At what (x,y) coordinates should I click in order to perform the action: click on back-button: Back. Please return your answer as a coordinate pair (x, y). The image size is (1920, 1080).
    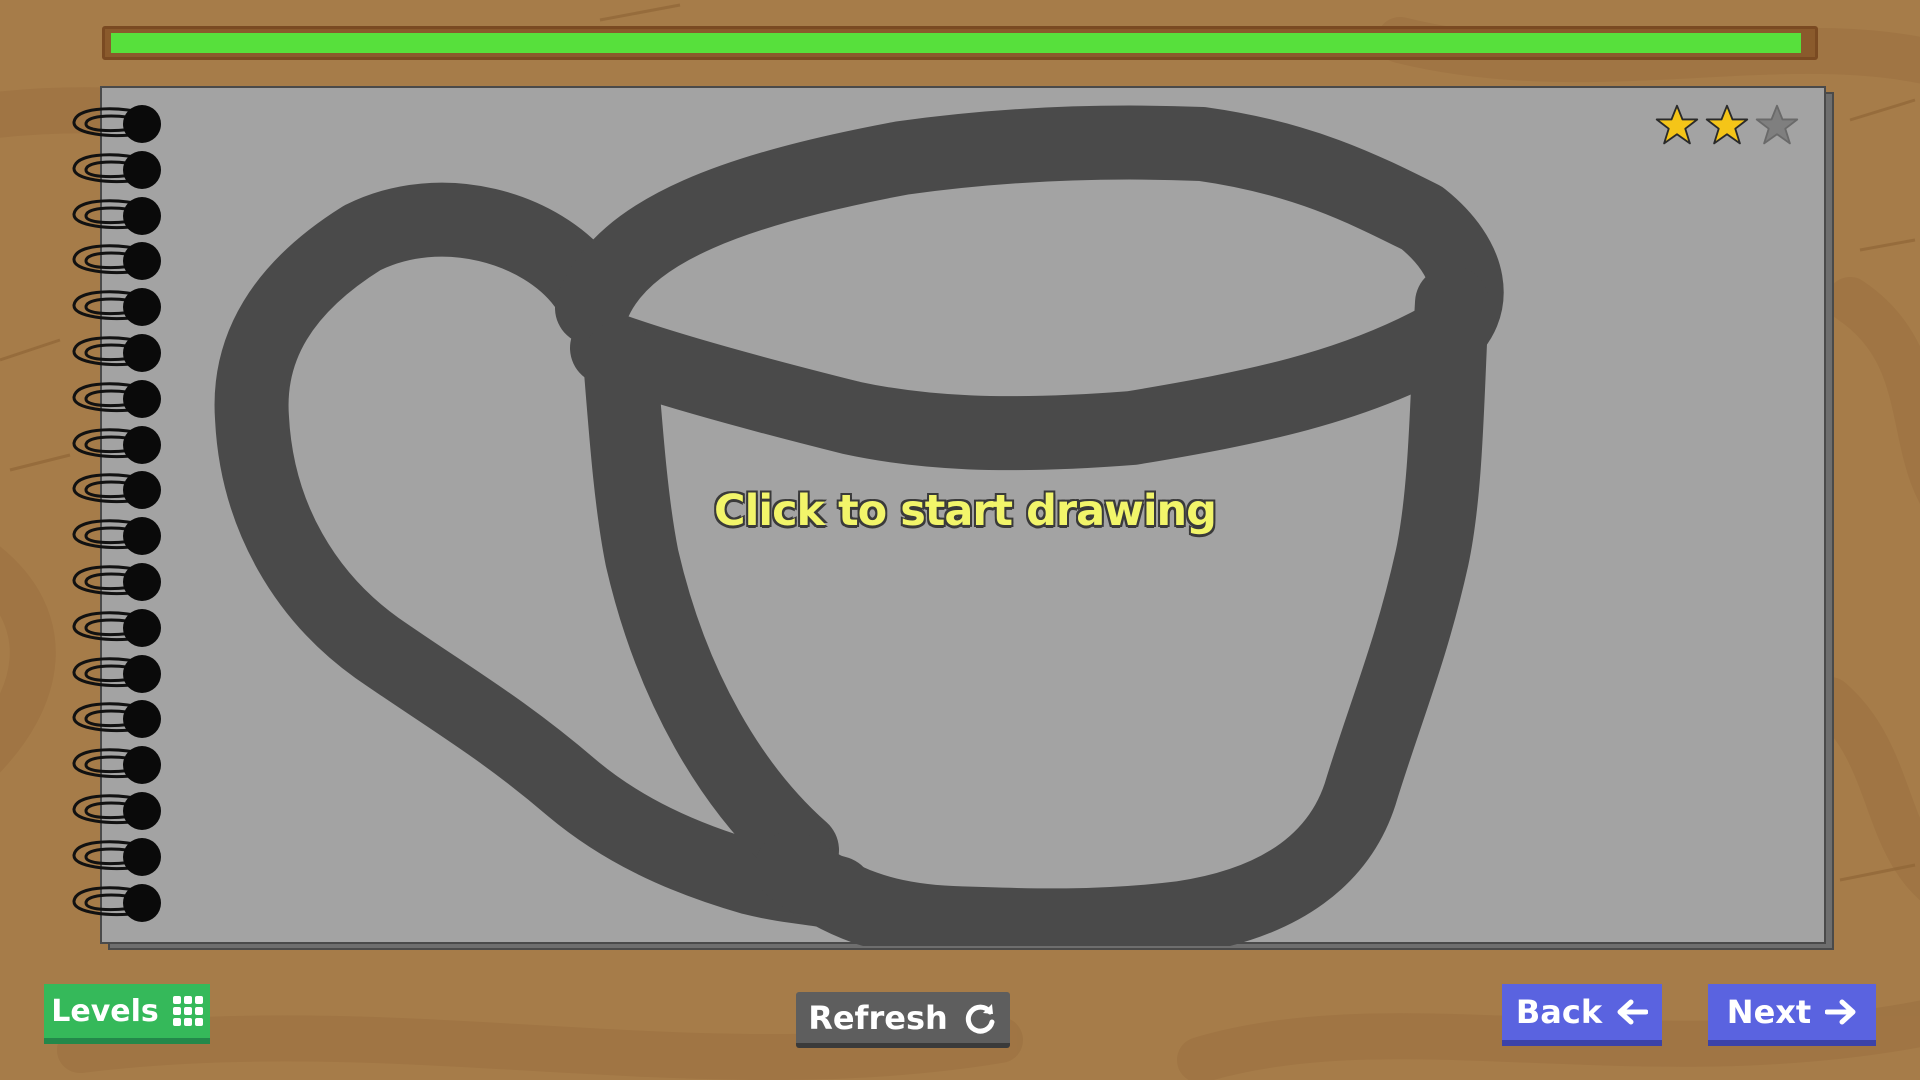
    Looking at the image, I should click on (1582, 1015).